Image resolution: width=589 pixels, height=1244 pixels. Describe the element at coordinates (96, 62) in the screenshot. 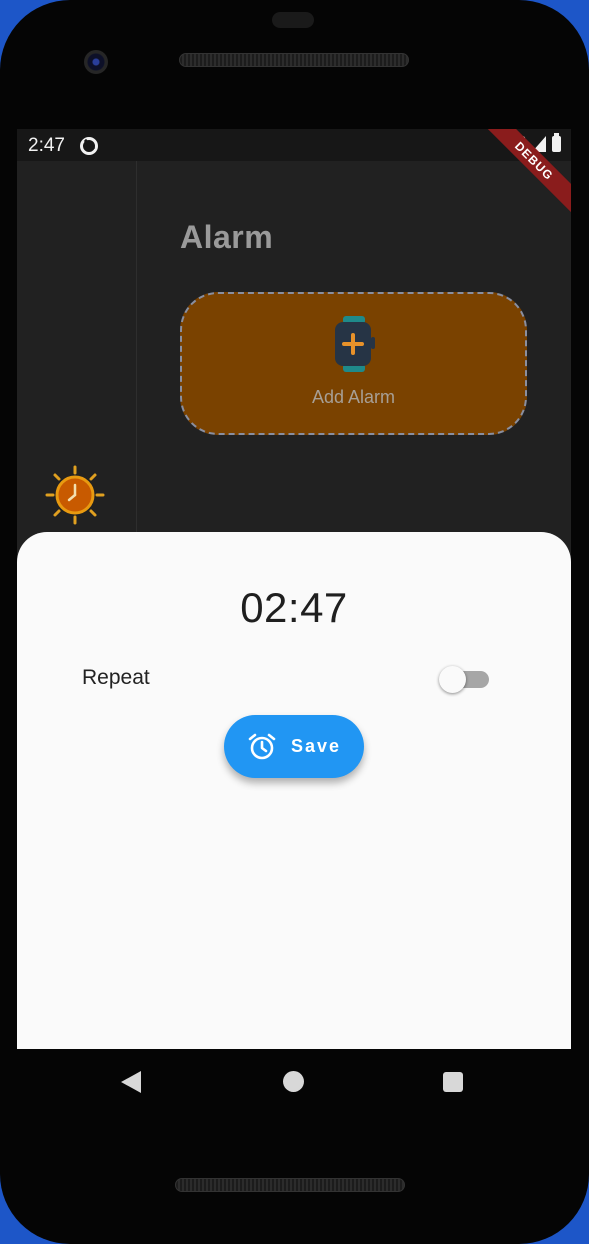

I see `front-camera` at that location.